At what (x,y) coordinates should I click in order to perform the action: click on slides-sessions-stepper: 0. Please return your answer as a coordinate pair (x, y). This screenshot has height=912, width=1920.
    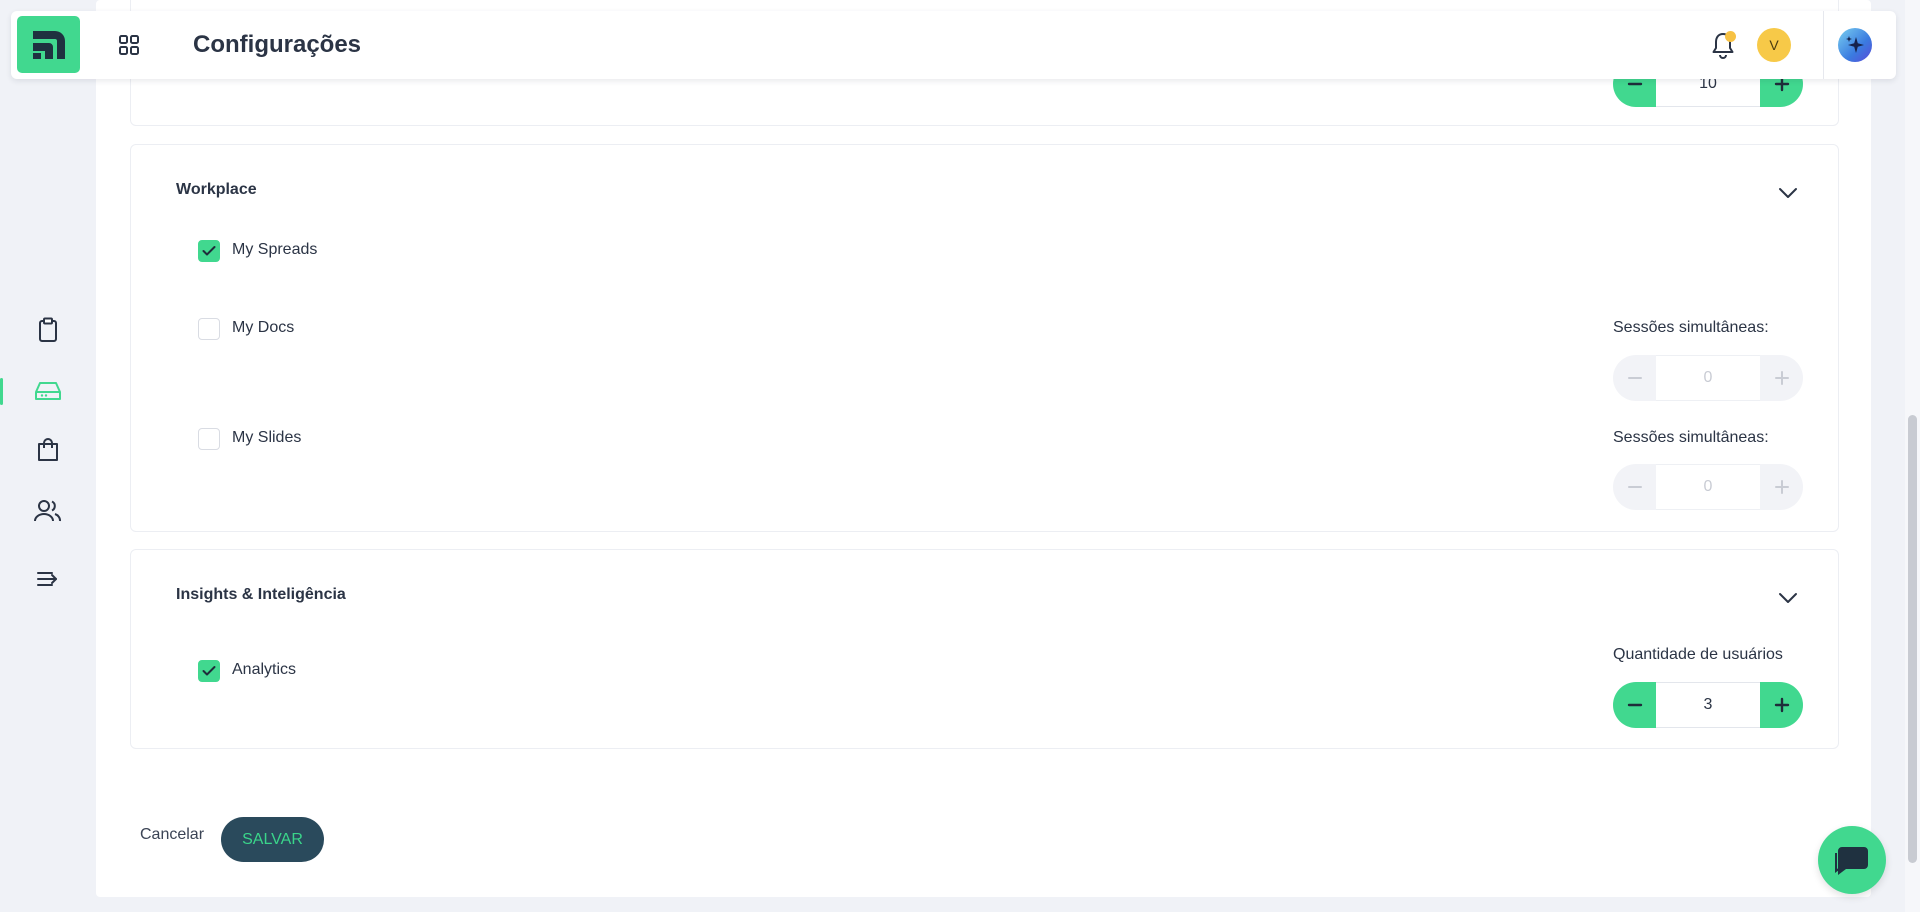
    Looking at the image, I should click on (1708, 487).